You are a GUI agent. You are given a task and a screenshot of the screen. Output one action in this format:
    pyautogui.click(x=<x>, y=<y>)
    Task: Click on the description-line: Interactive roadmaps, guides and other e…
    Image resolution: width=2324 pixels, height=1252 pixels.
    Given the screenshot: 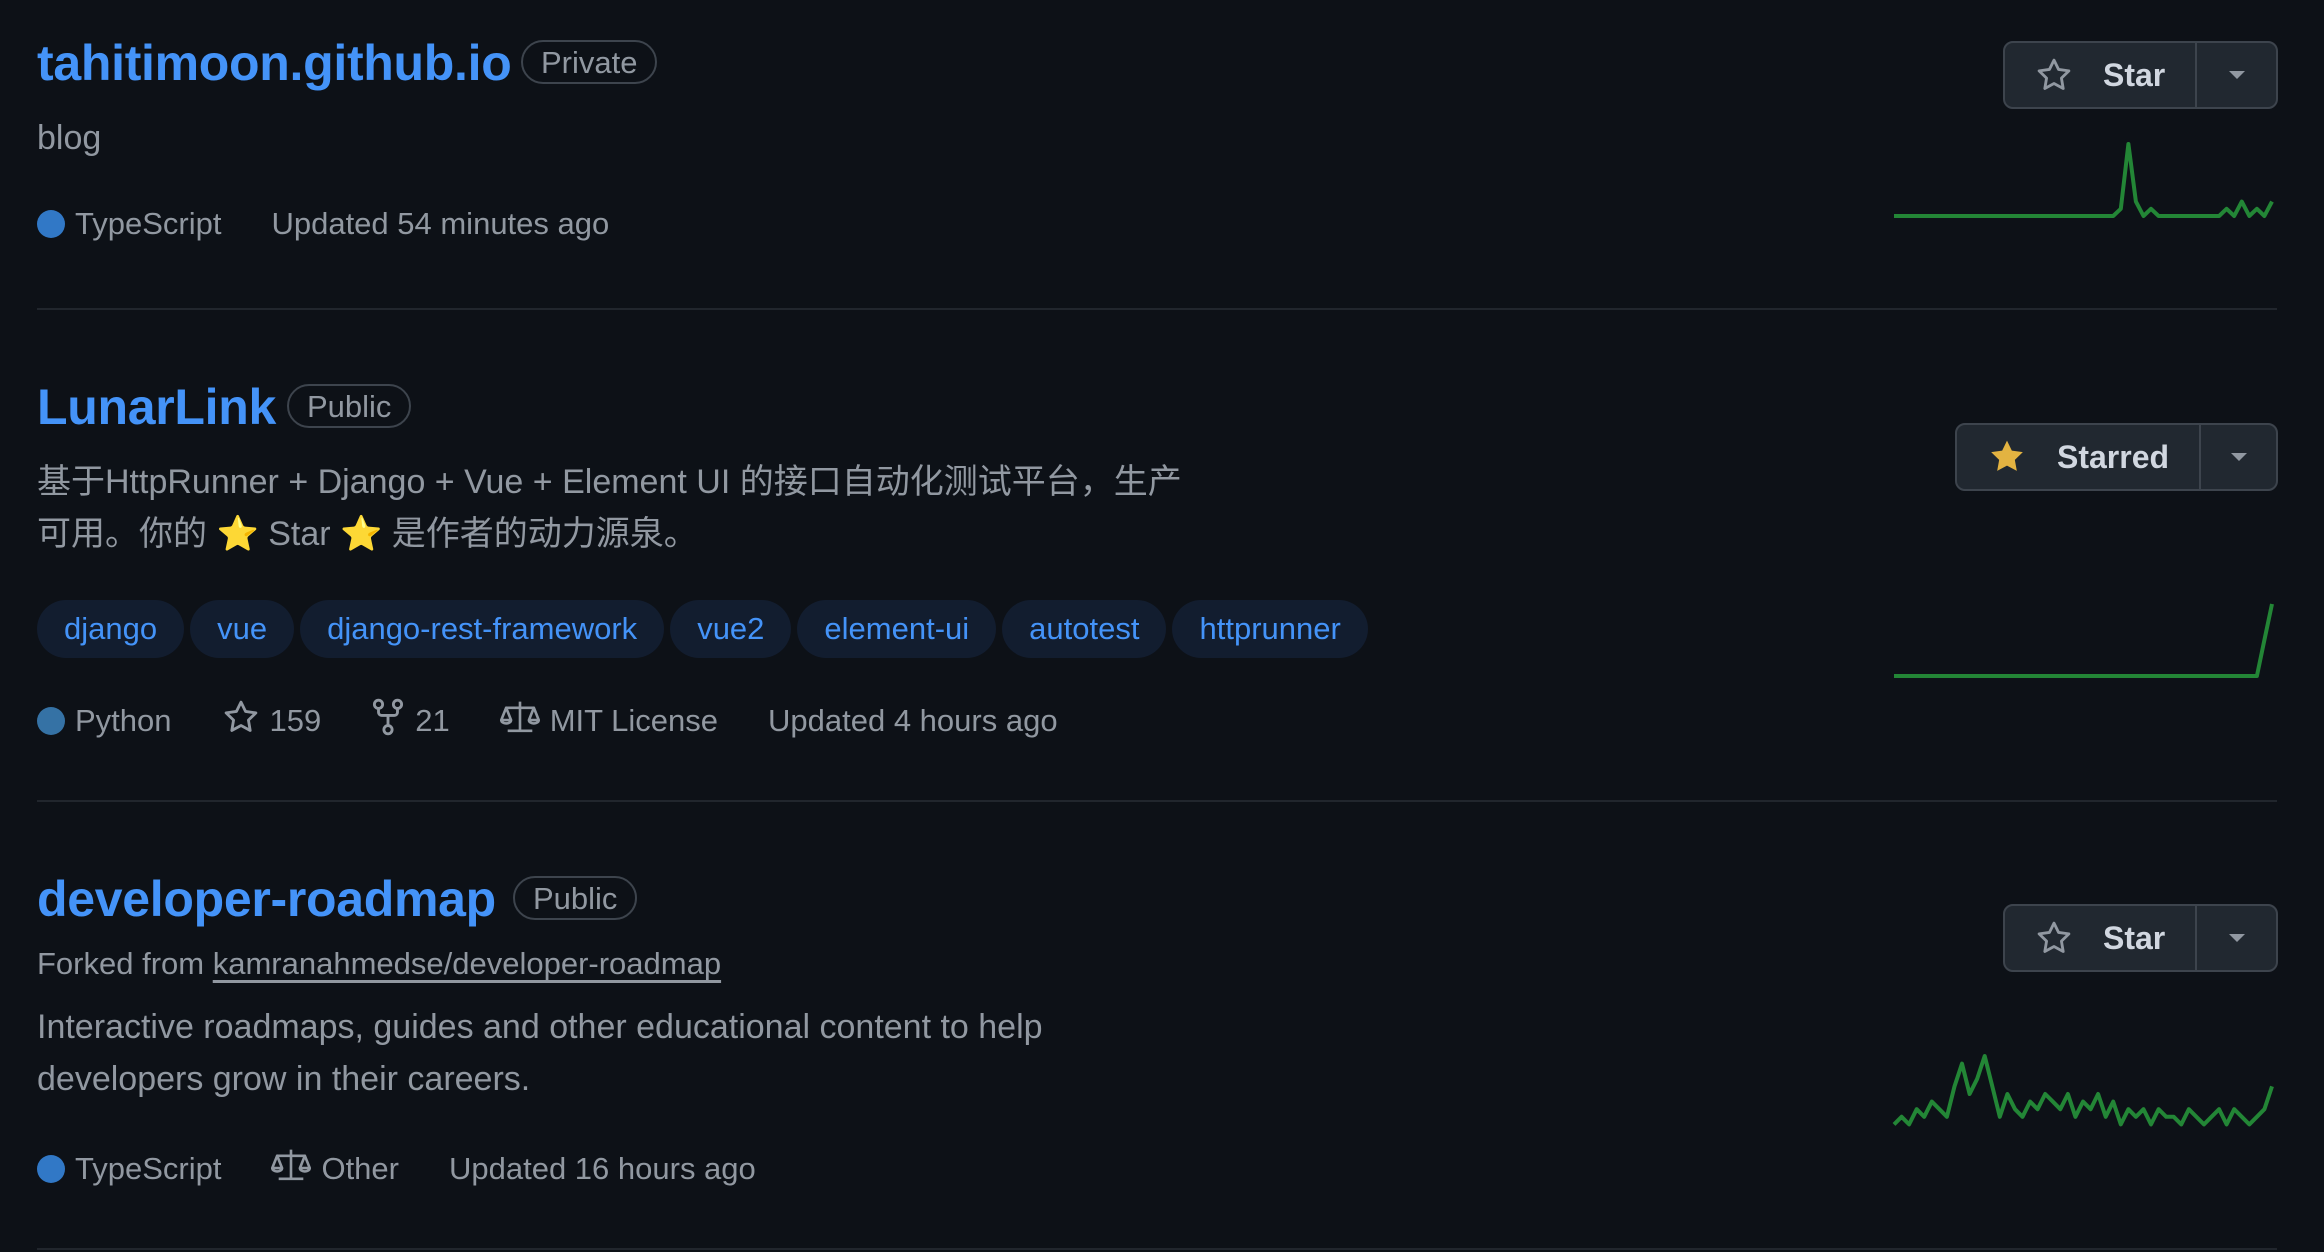 What is the action you would take?
    pyautogui.click(x=540, y=1027)
    